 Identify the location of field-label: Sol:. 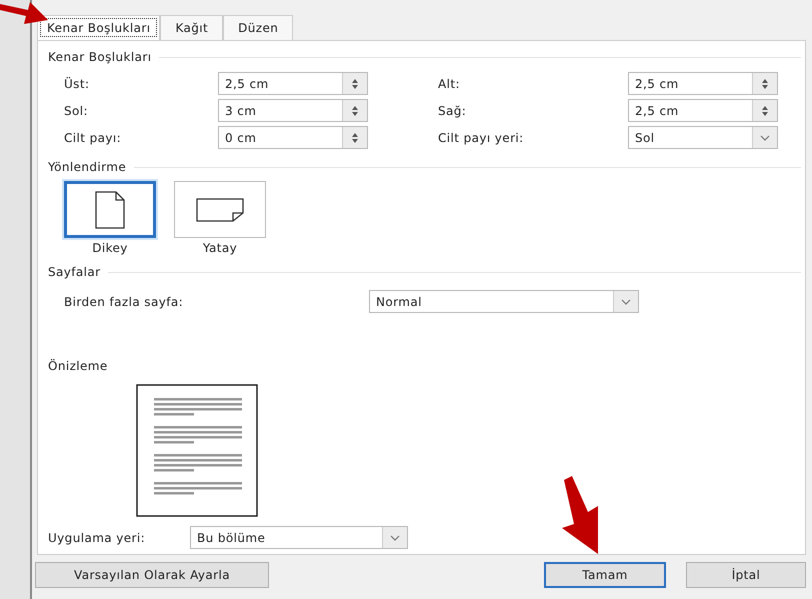
(76, 111).